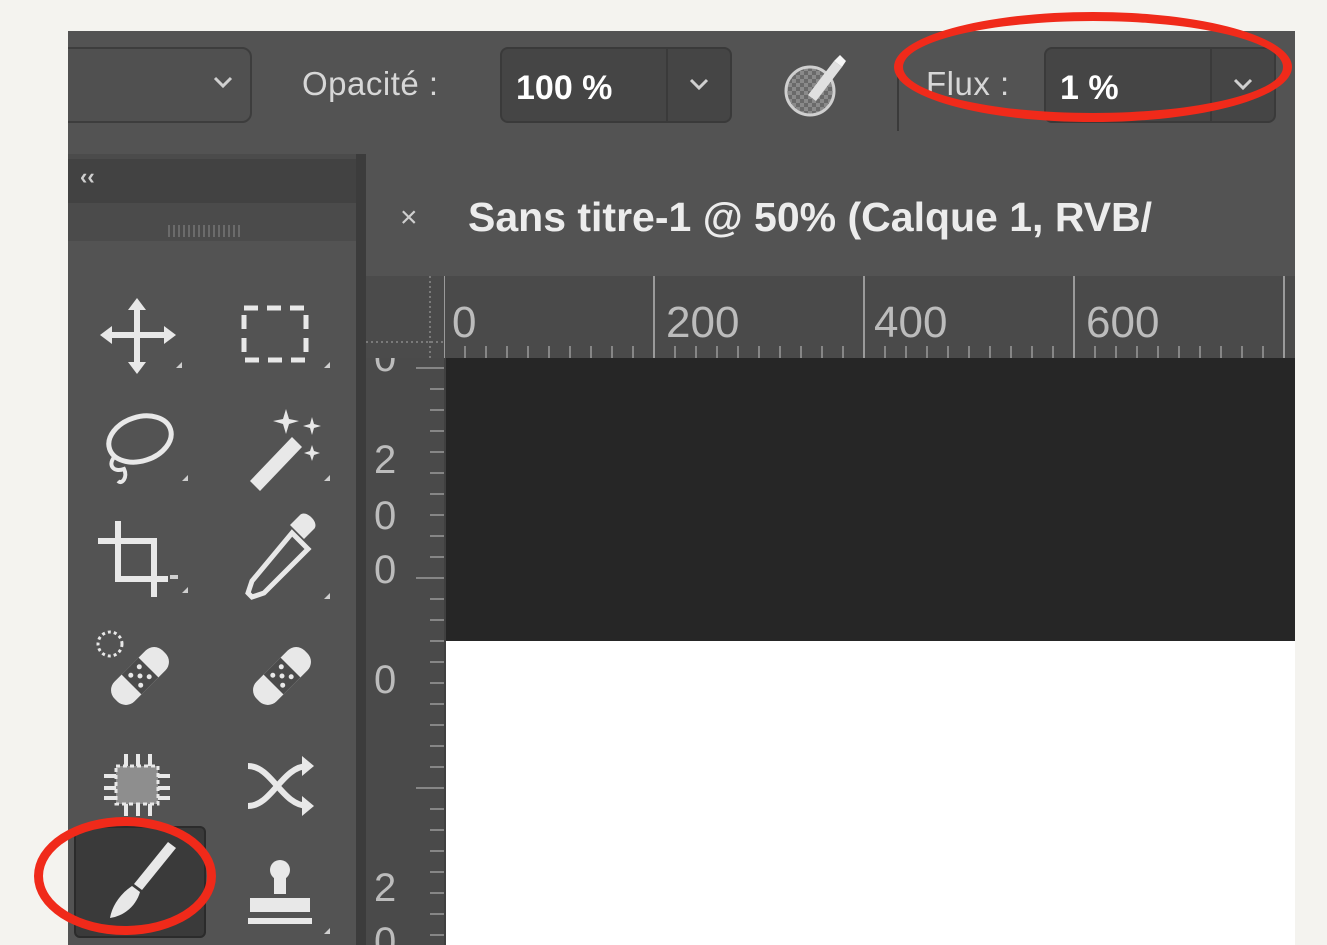  I want to click on healing-brush-tool, so click(280, 674).